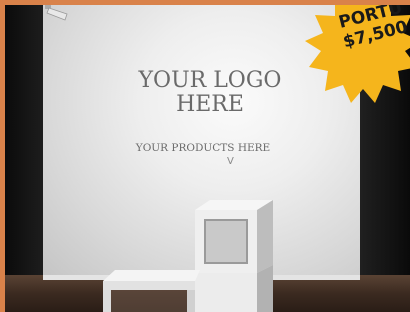 This screenshot has width=410, height=312. I want to click on front-table, so click(151, 291).